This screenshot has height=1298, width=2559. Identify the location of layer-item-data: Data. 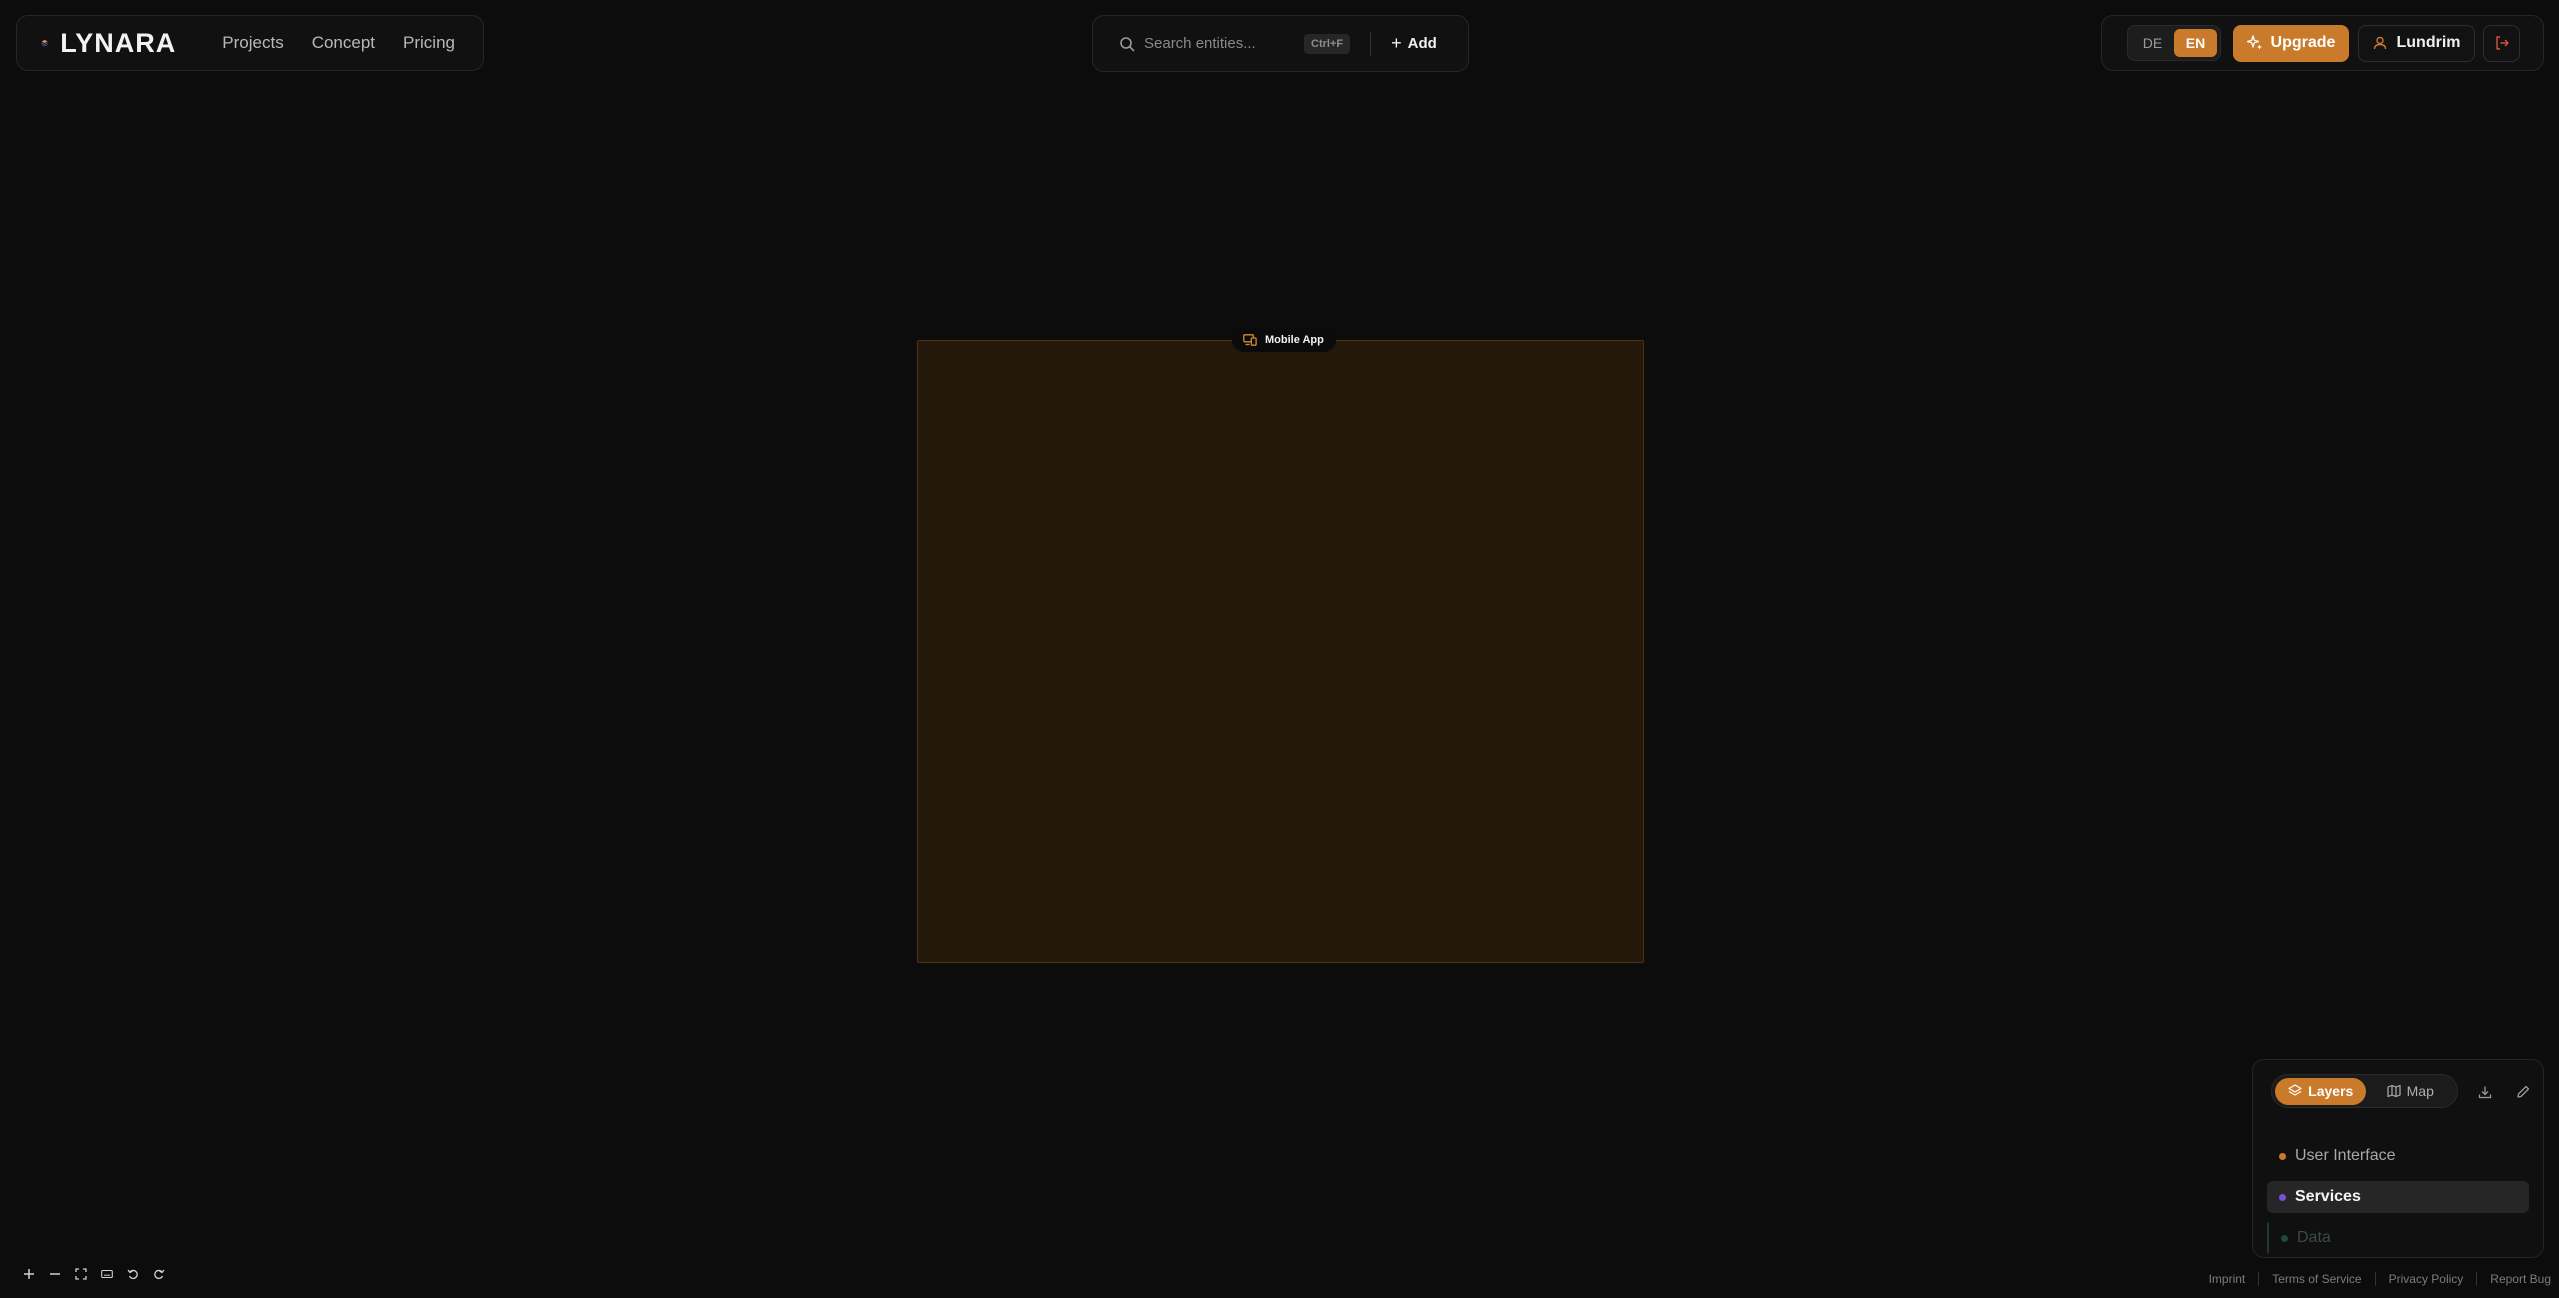
(2398, 1238).